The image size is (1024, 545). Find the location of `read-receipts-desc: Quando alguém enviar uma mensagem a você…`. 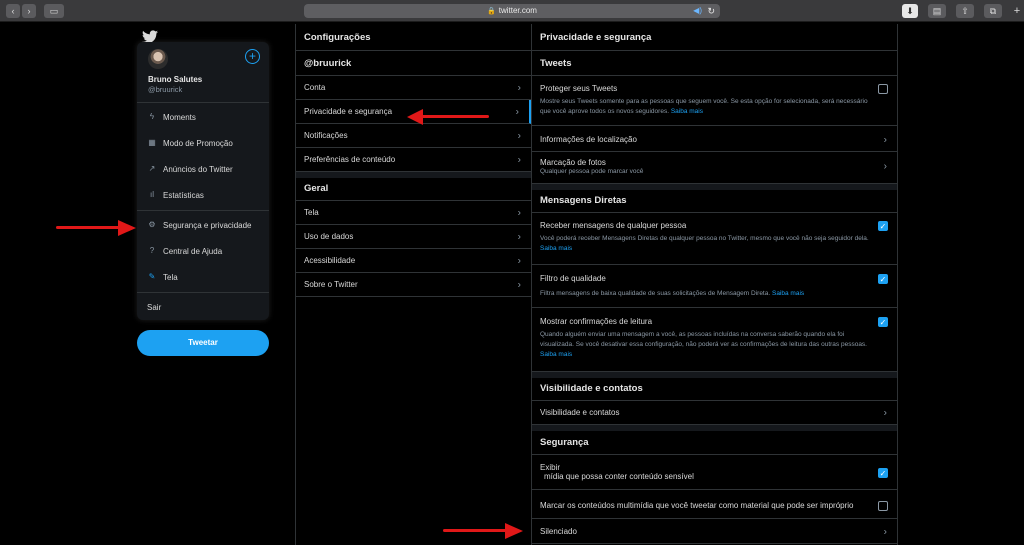

read-receipts-desc: Quando alguém enviar uma mensagem a você… is located at coordinates (703, 344).